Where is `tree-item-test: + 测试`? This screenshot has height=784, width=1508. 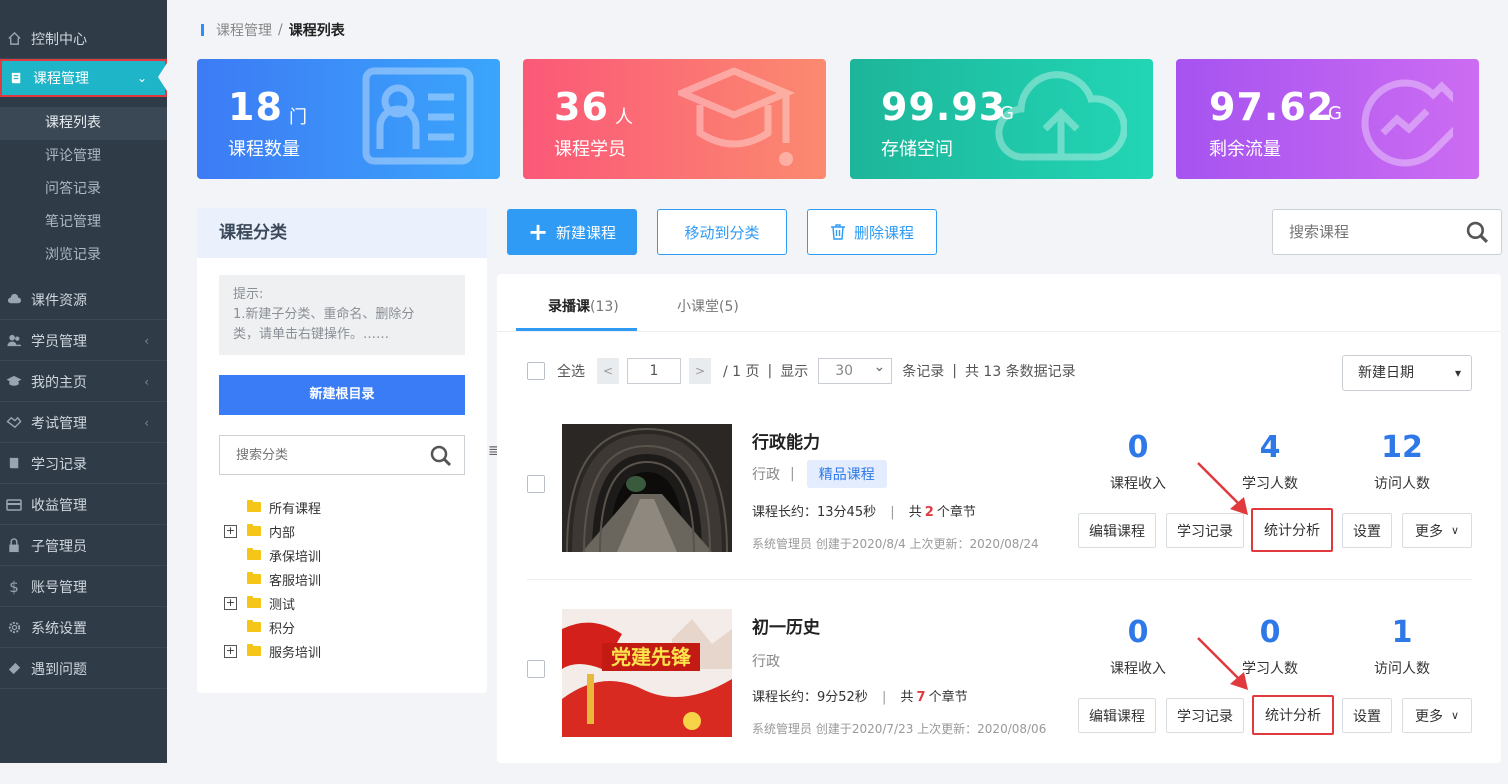
tree-item-test: + 测试 is located at coordinates (259, 603).